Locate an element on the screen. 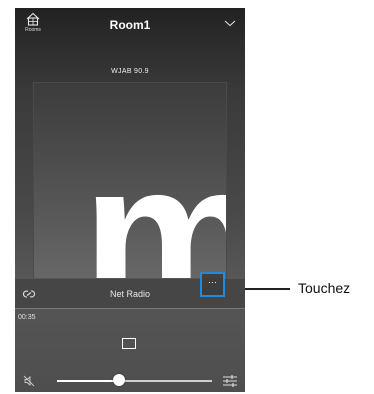  room-selector-chevron is located at coordinates (230, 22).